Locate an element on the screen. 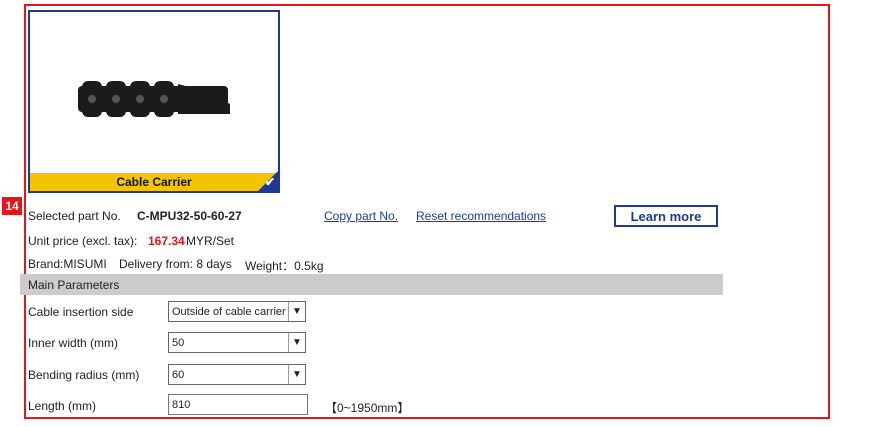 This screenshot has height=427, width=870. checkmark-icon: ✔ is located at coordinates (269, 182).